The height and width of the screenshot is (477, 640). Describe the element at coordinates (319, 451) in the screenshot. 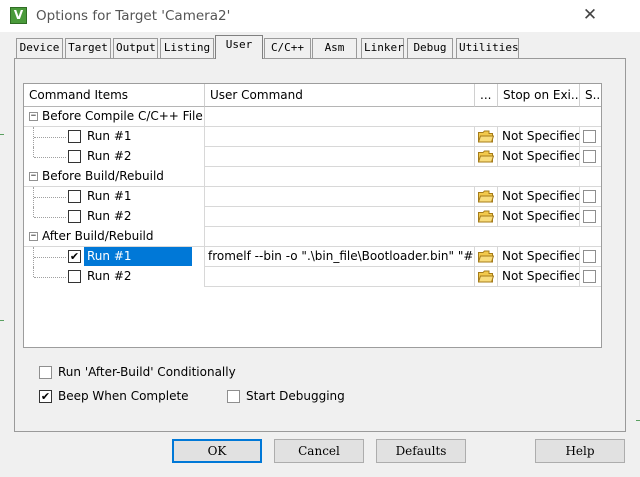

I see `cancel-button: Cancel` at that location.